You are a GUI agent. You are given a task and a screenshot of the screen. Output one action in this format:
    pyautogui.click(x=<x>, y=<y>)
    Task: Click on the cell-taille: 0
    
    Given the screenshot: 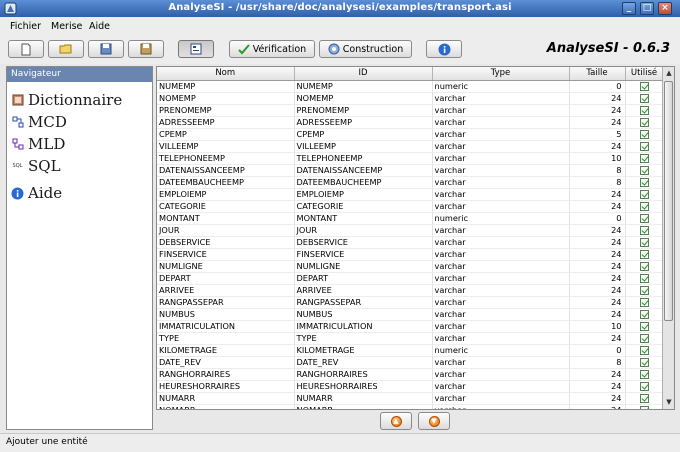 What is the action you would take?
    pyautogui.click(x=597, y=218)
    